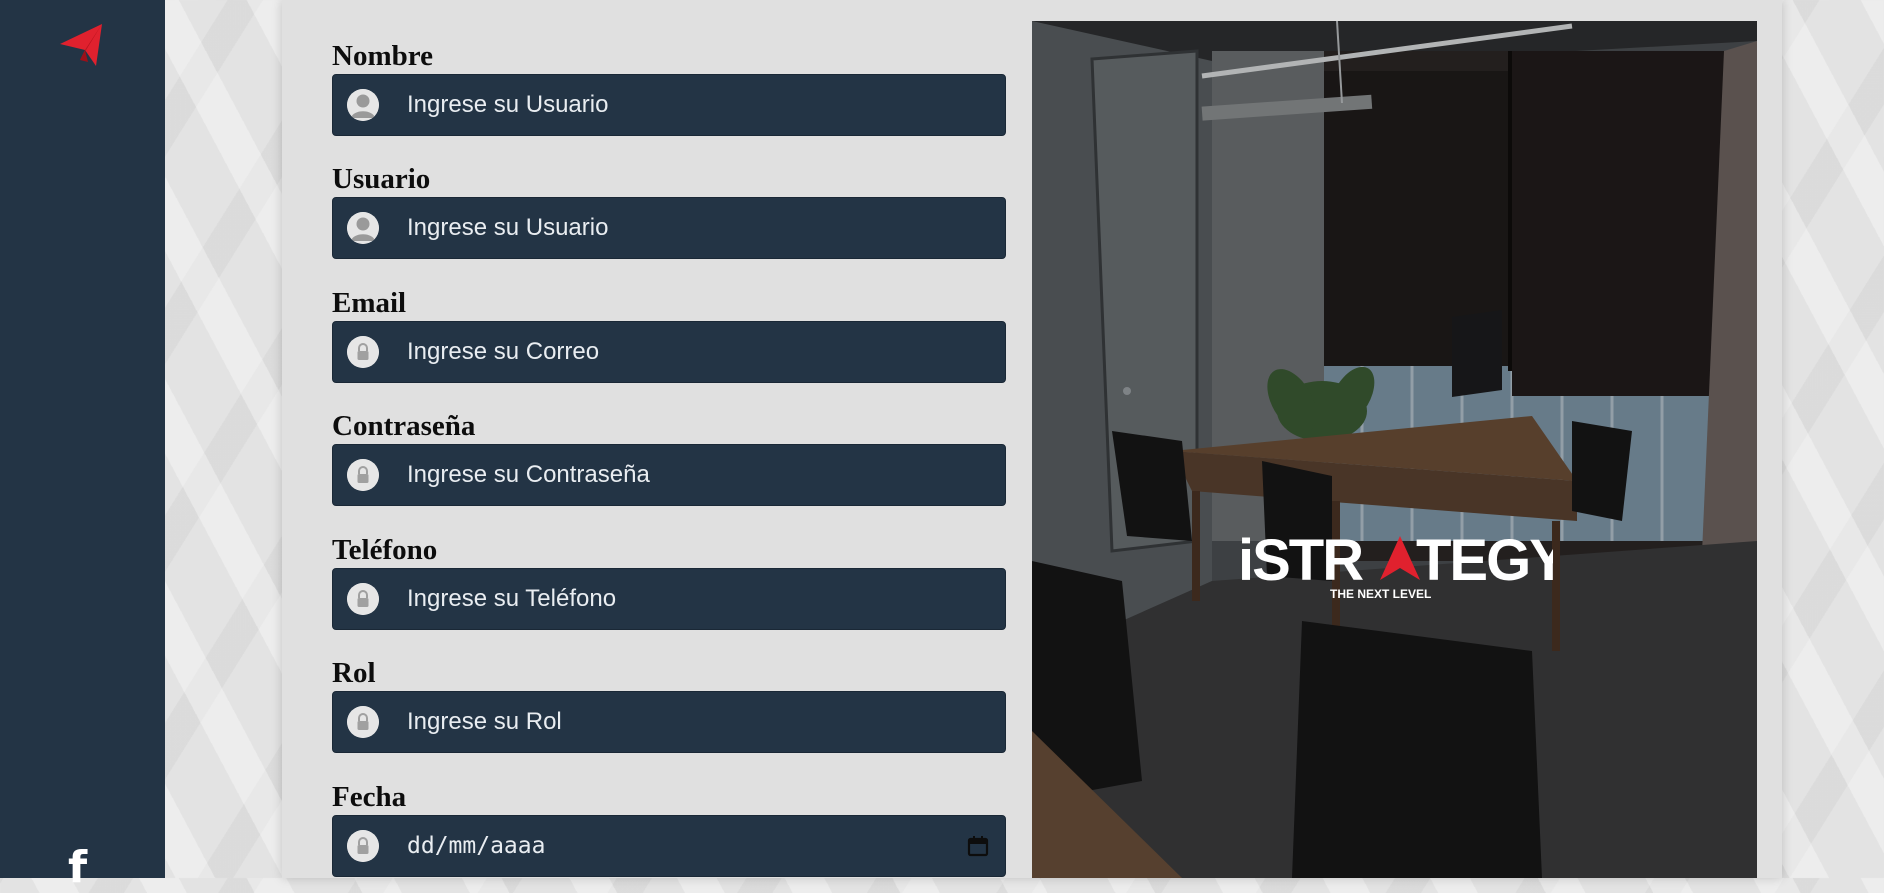  I want to click on field-label-rol: Rol, so click(354, 673).